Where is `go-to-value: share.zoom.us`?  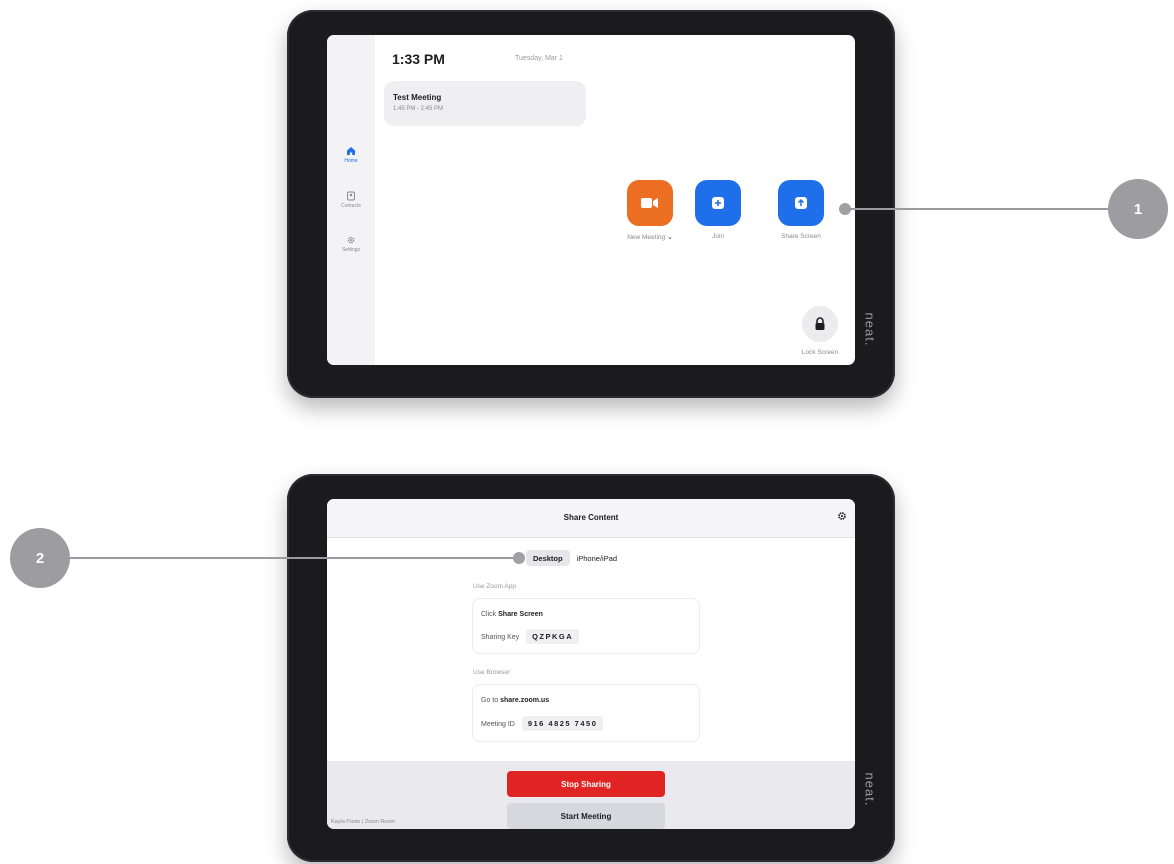
go-to-value: share.zoom.us is located at coordinates (525, 700).